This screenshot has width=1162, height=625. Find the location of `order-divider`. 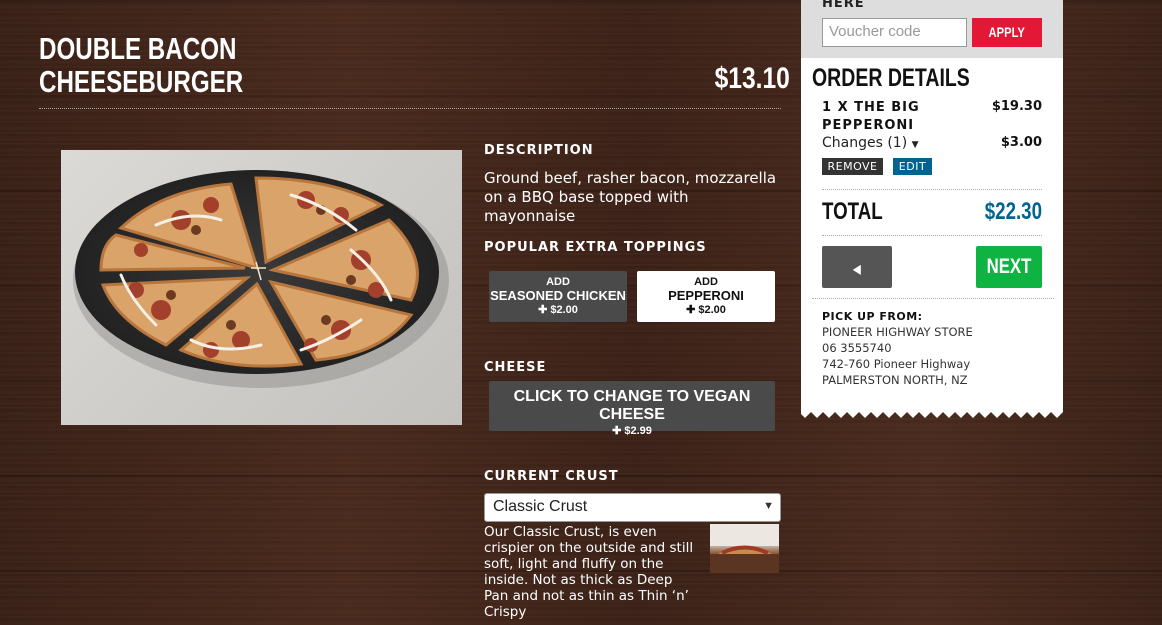

order-divider is located at coordinates (932, 189).